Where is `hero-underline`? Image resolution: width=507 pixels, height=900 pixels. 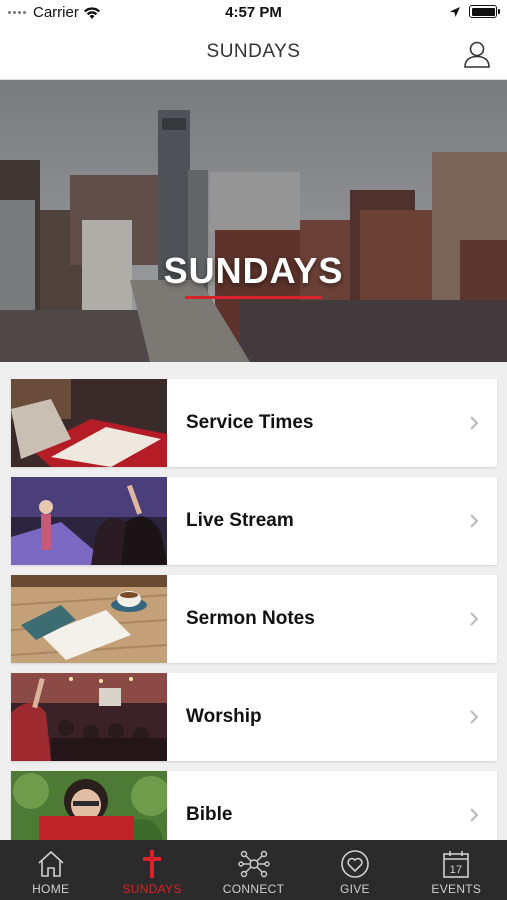 hero-underline is located at coordinates (253, 297).